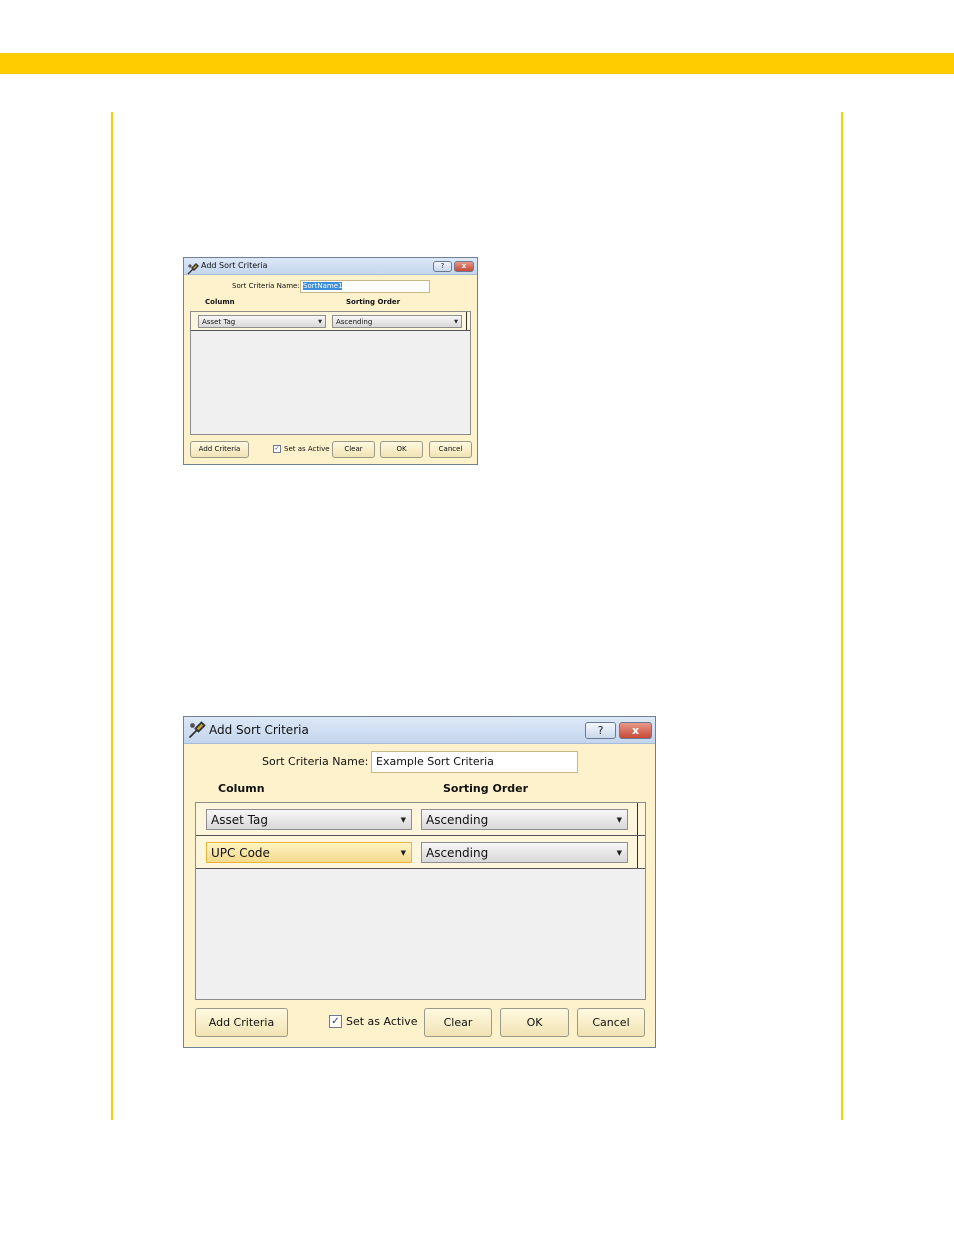 The width and height of the screenshot is (954, 1235). What do you see at coordinates (112, 616) in the screenshot?
I see `left-margin-rule` at bounding box center [112, 616].